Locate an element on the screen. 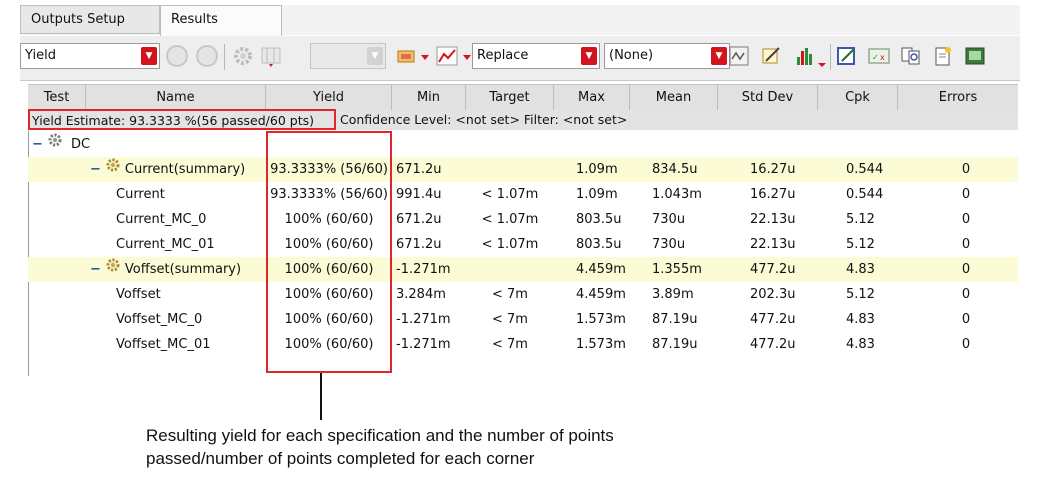  name-cell: Current_MC_0 is located at coordinates (161, 219).